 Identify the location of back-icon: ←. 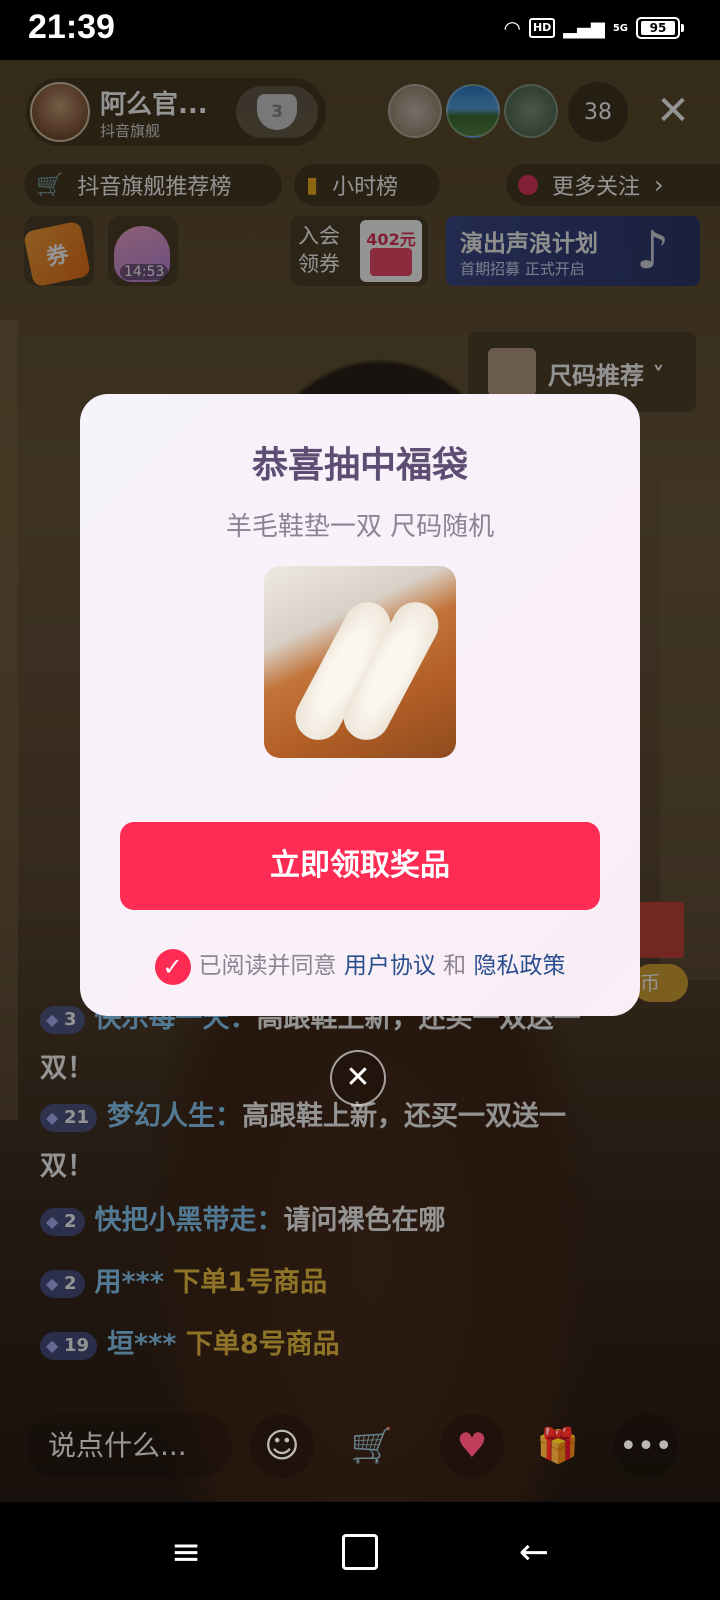
(534, 1552).